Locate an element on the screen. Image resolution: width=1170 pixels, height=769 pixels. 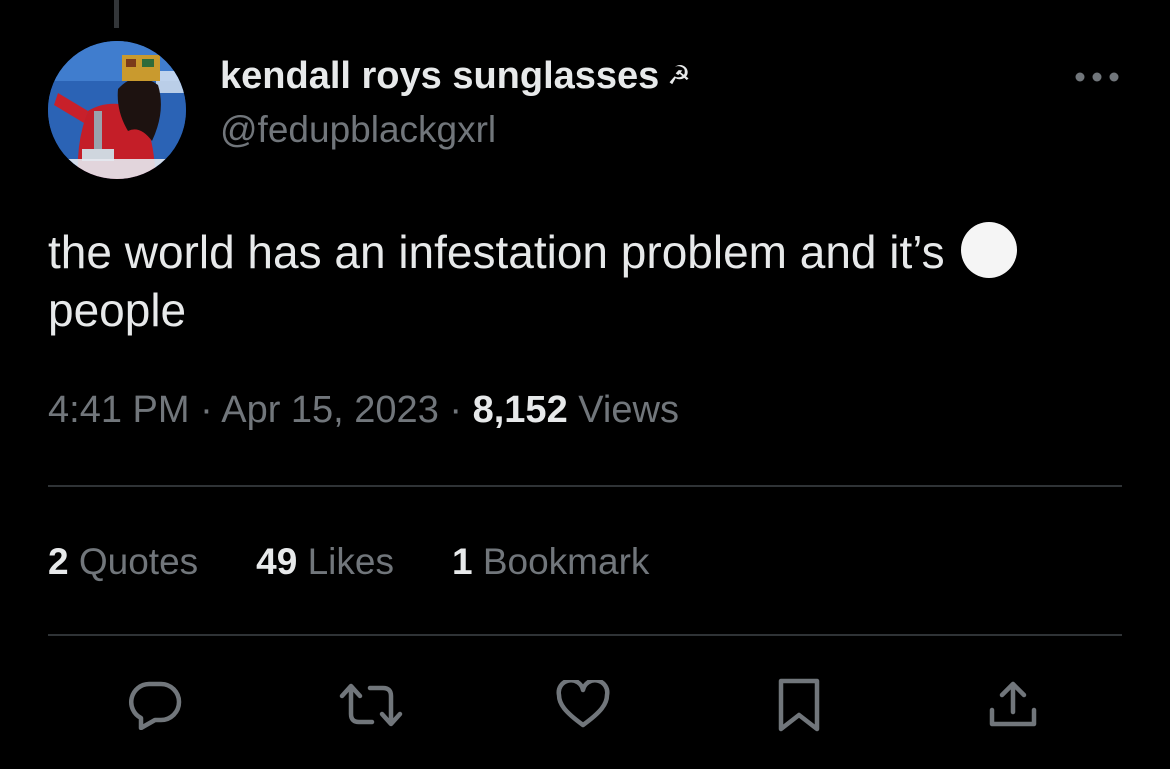
tweet-metadata: 4:41 PM · Apr 15, 2023 · 8,152 Views is located at coordinates (363, 410).